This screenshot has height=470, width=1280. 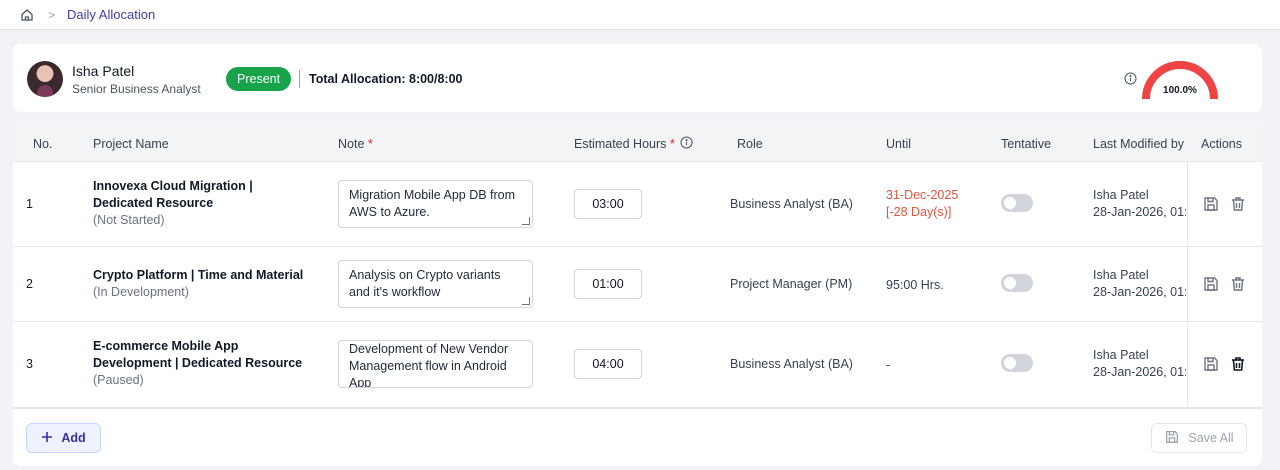 What do you see at coordinates (888, 365) in the screenshot?
I see `until-empty: -` at bounding box center [888, 365].